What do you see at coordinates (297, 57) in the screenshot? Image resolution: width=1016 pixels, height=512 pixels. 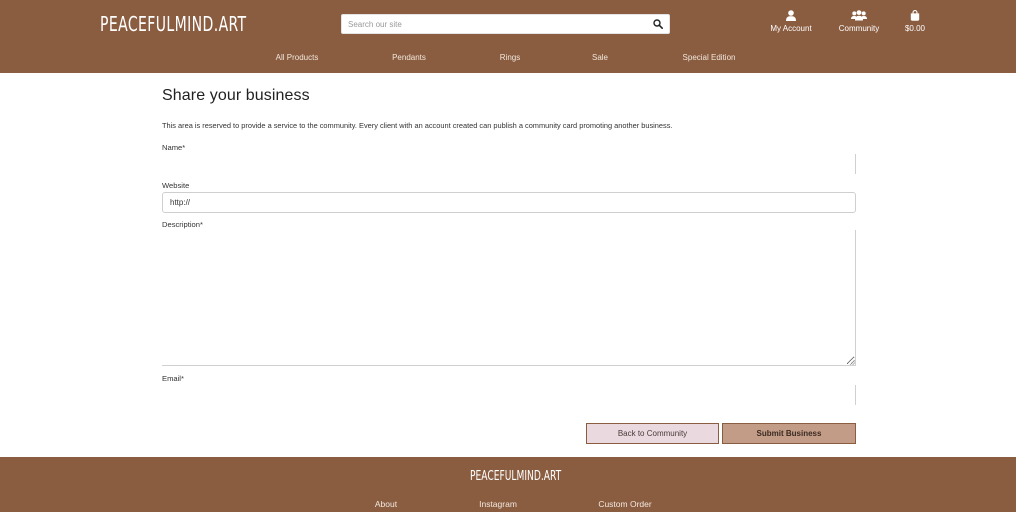 I see `nav-all-products: All Products` at bounding box center [297, 57].